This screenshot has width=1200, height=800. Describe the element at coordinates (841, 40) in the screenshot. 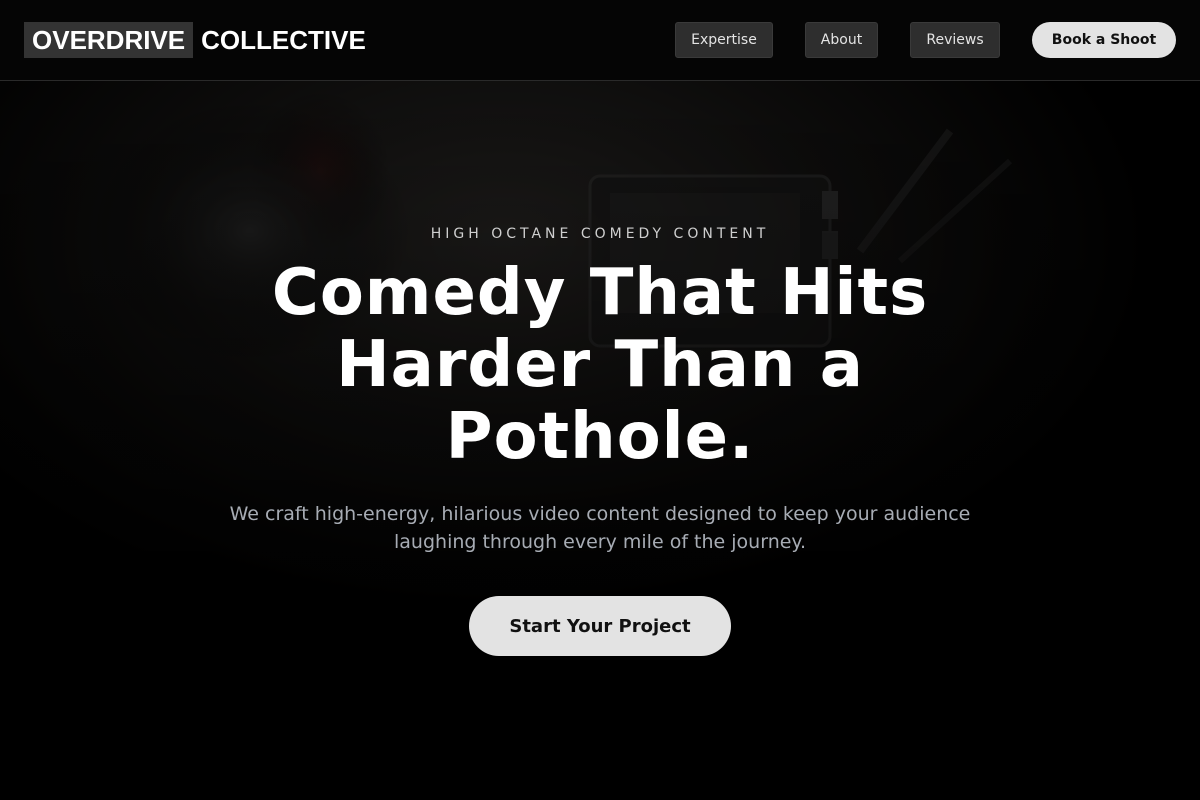

I see `nav-about-button: About` at that location.